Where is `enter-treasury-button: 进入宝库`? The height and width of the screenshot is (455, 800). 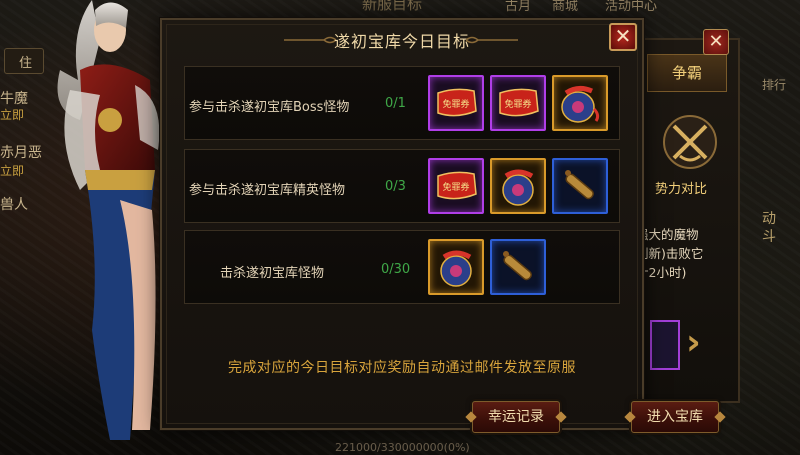
enter-treasury-button: 进入宝库 is located at coordinates (675, 417).